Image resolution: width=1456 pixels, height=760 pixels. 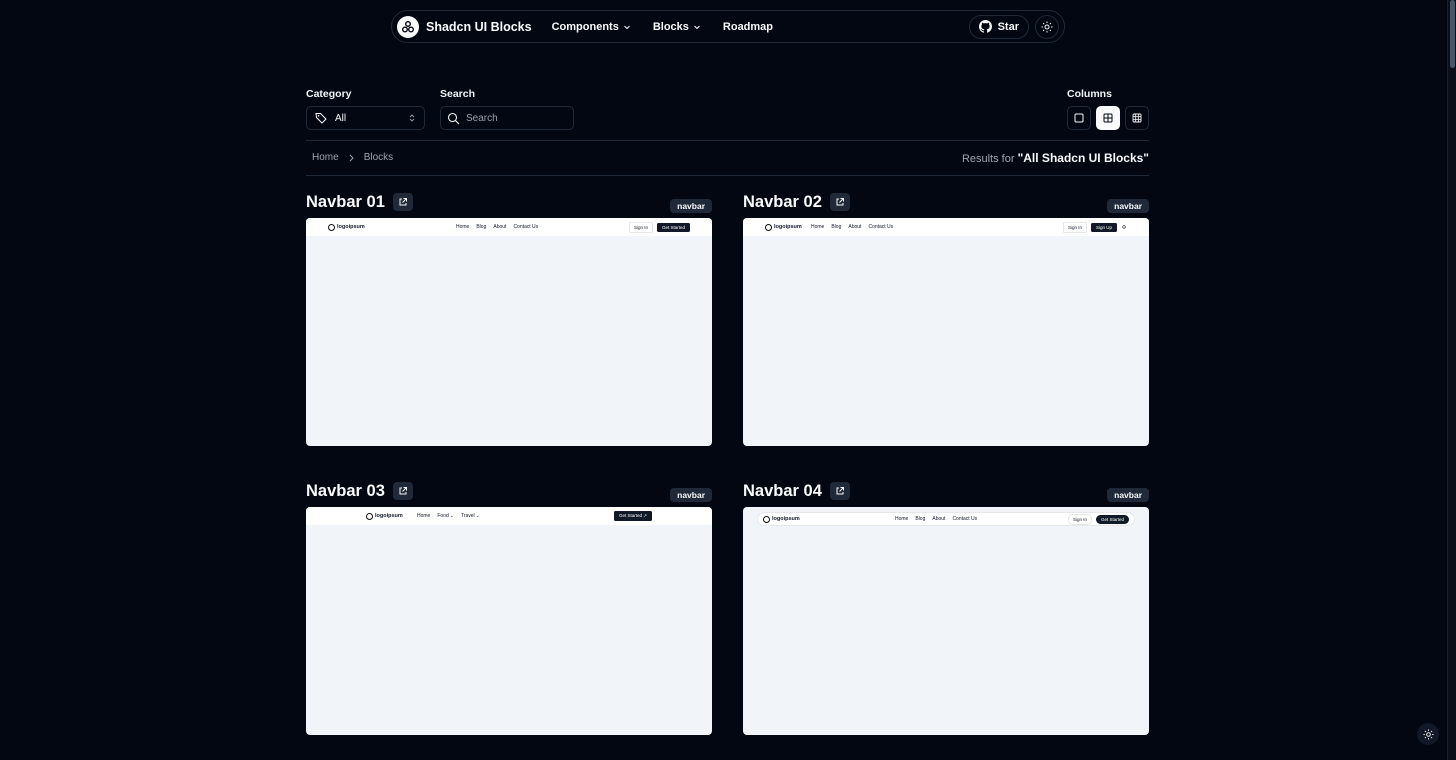 I want to click on columns-2-button, so click(x=1108, y=118).